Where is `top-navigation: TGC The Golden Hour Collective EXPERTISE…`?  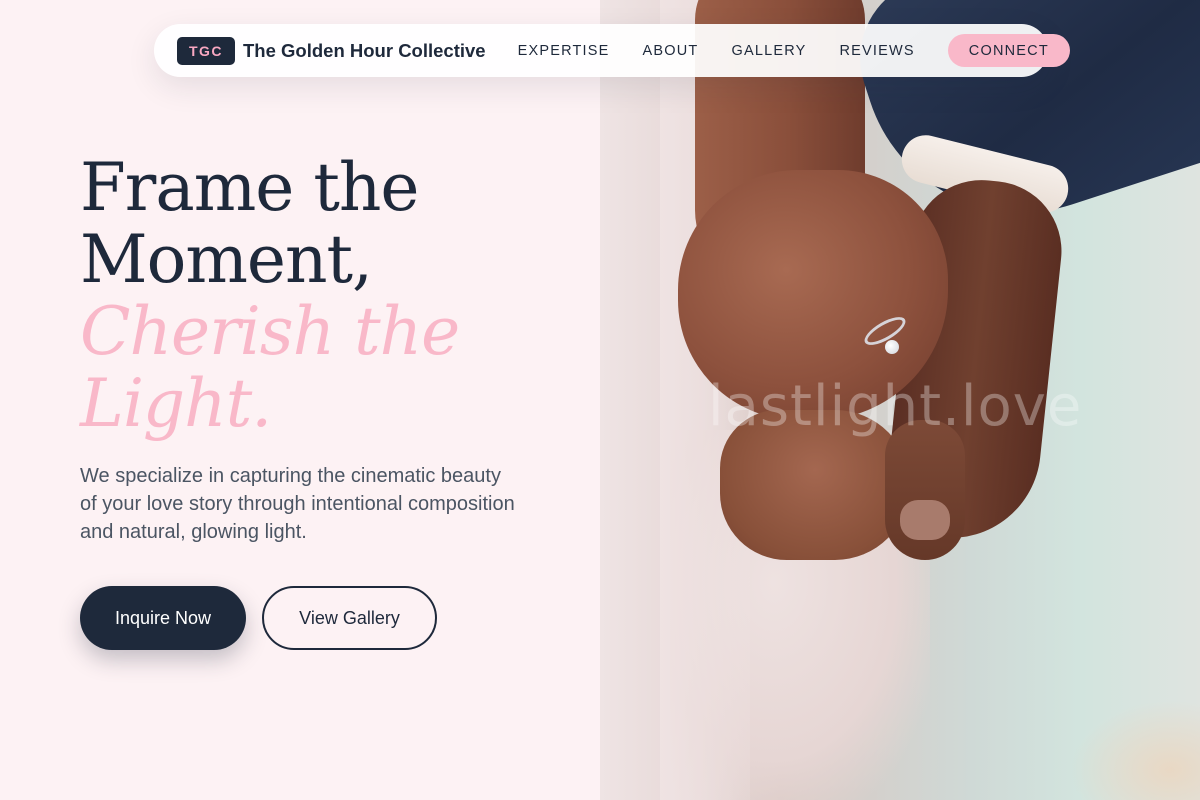 top-navigation: TGC The Golden Hour Collective EXPERTISE… is located at coordinates (612, 50).